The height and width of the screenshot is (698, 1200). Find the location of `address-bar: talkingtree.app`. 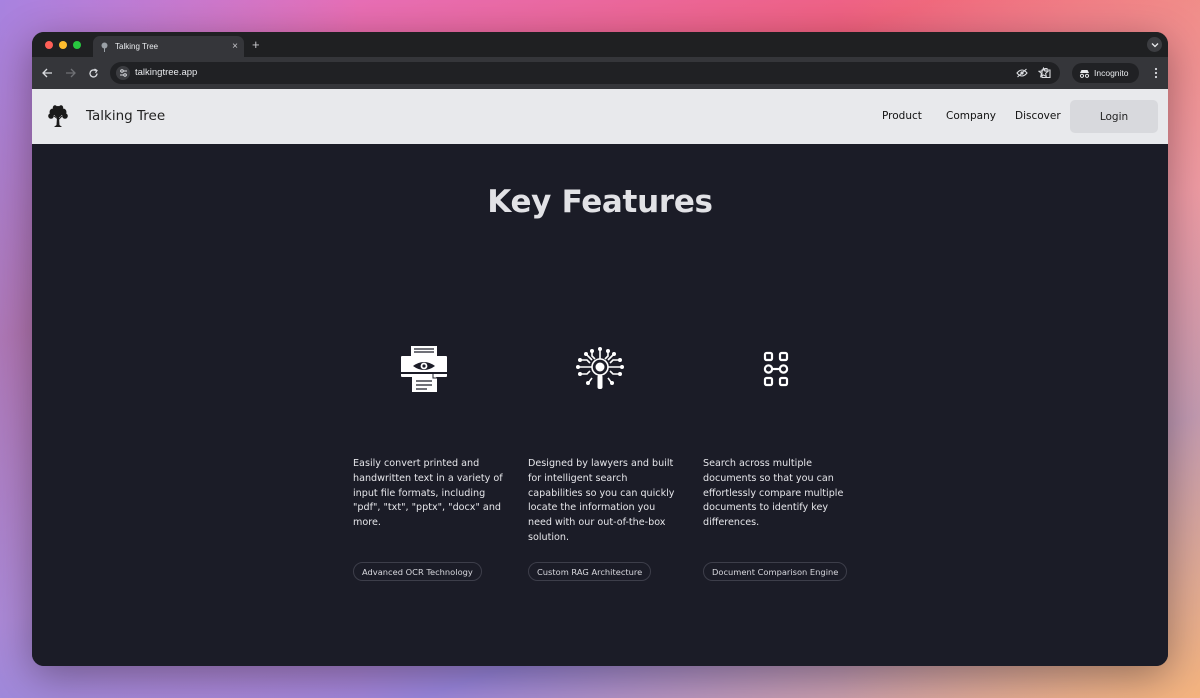

address-bar: talkingtree.app is located at coordinates (585, 73).